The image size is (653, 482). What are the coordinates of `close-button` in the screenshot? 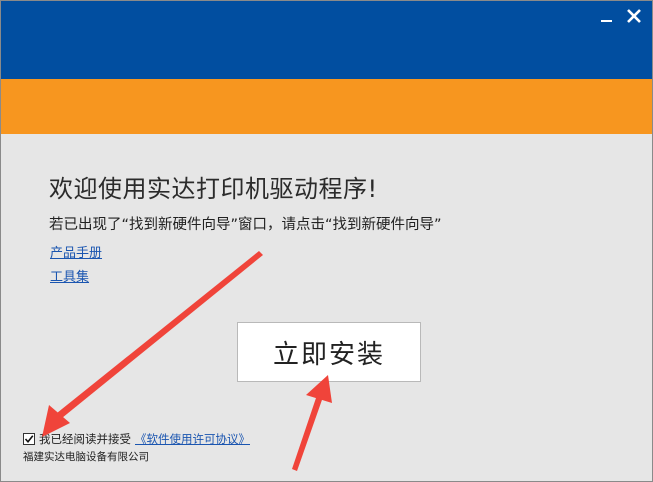 It's located at (634, 16).